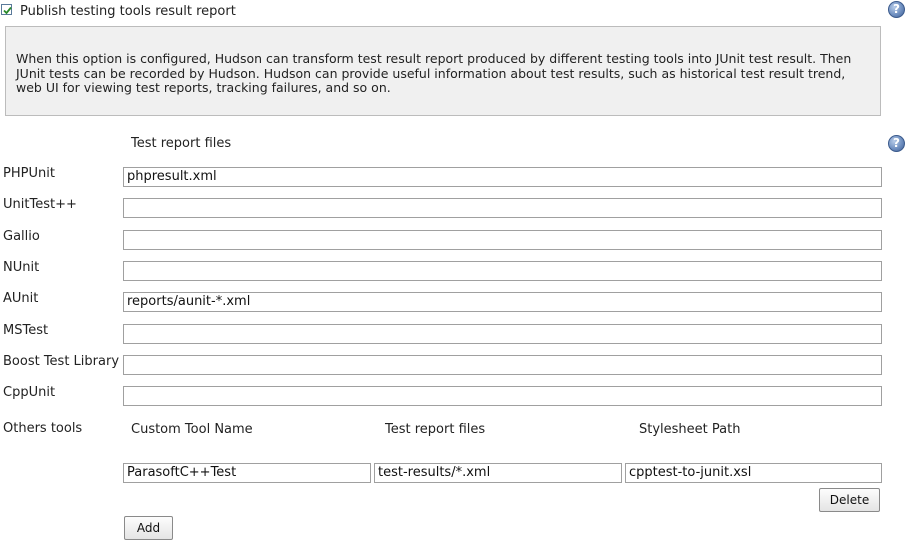 This screenshot has width=906, height=541. I want to click on checkmark-icon, so click(7, 10).